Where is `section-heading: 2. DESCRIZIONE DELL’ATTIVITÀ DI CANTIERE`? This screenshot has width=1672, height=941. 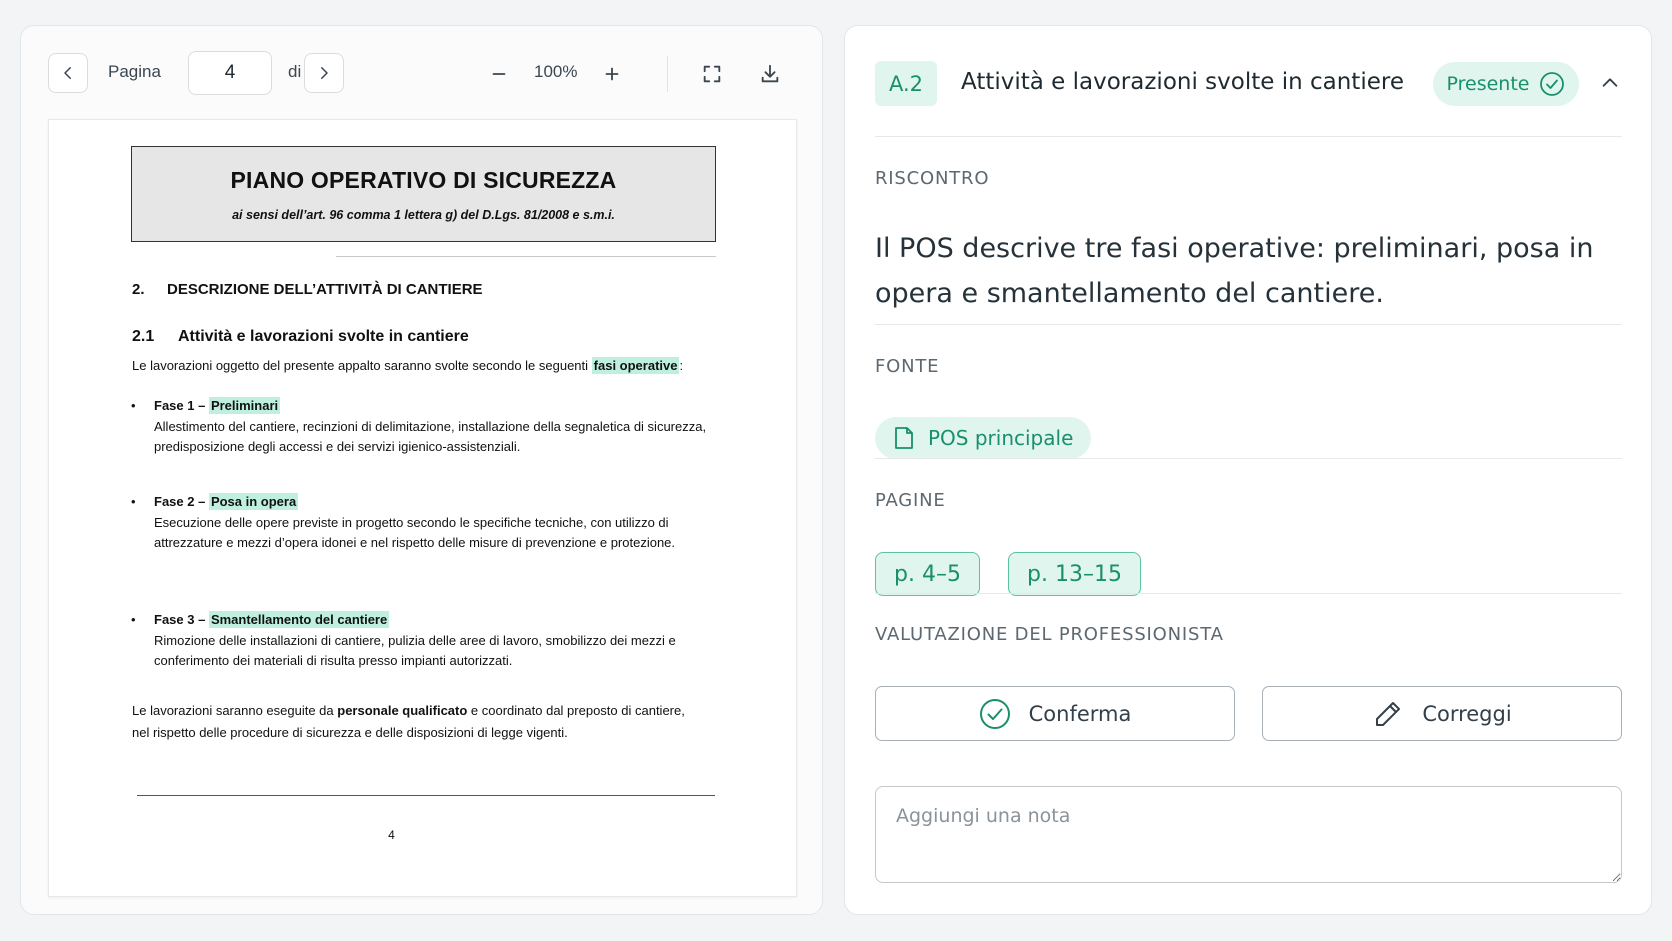 section-heading: 2. DESCRIZIONE DELL’ATTIVITÀ DI CANTIERE is located at coordinates (307, 289).